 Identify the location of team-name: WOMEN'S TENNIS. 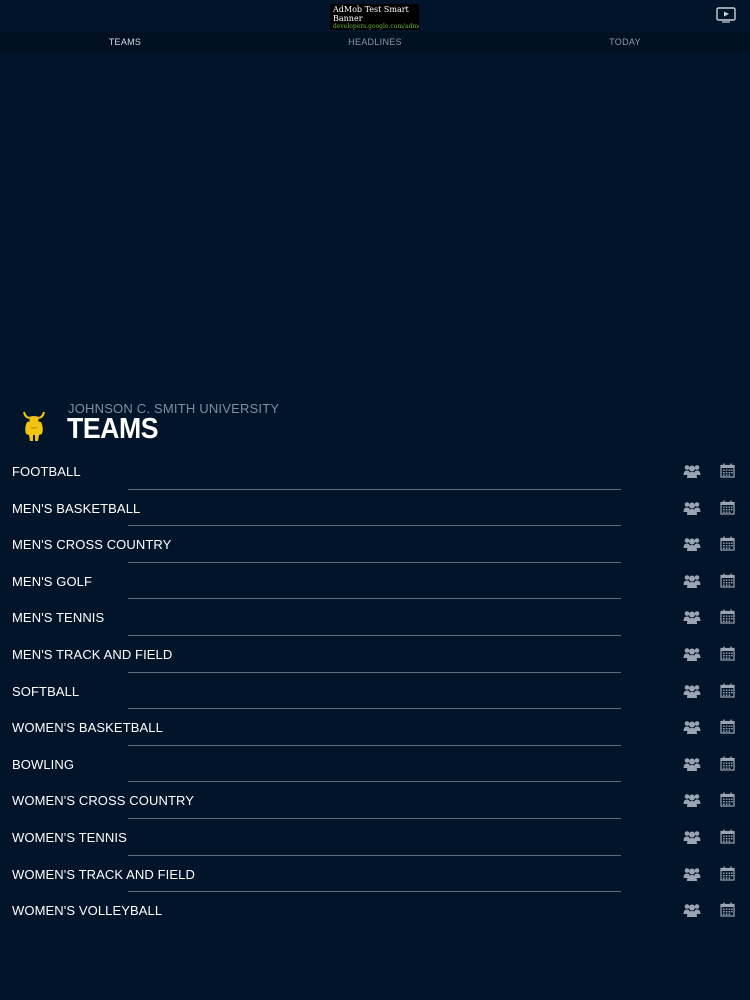
(69, 837).